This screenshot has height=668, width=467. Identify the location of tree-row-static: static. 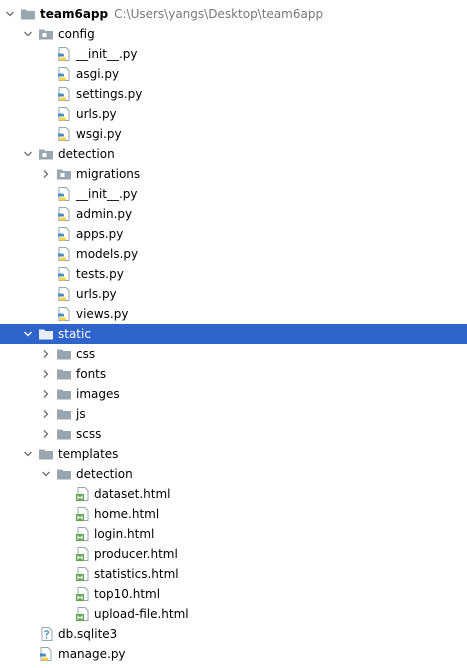
(233, 334).